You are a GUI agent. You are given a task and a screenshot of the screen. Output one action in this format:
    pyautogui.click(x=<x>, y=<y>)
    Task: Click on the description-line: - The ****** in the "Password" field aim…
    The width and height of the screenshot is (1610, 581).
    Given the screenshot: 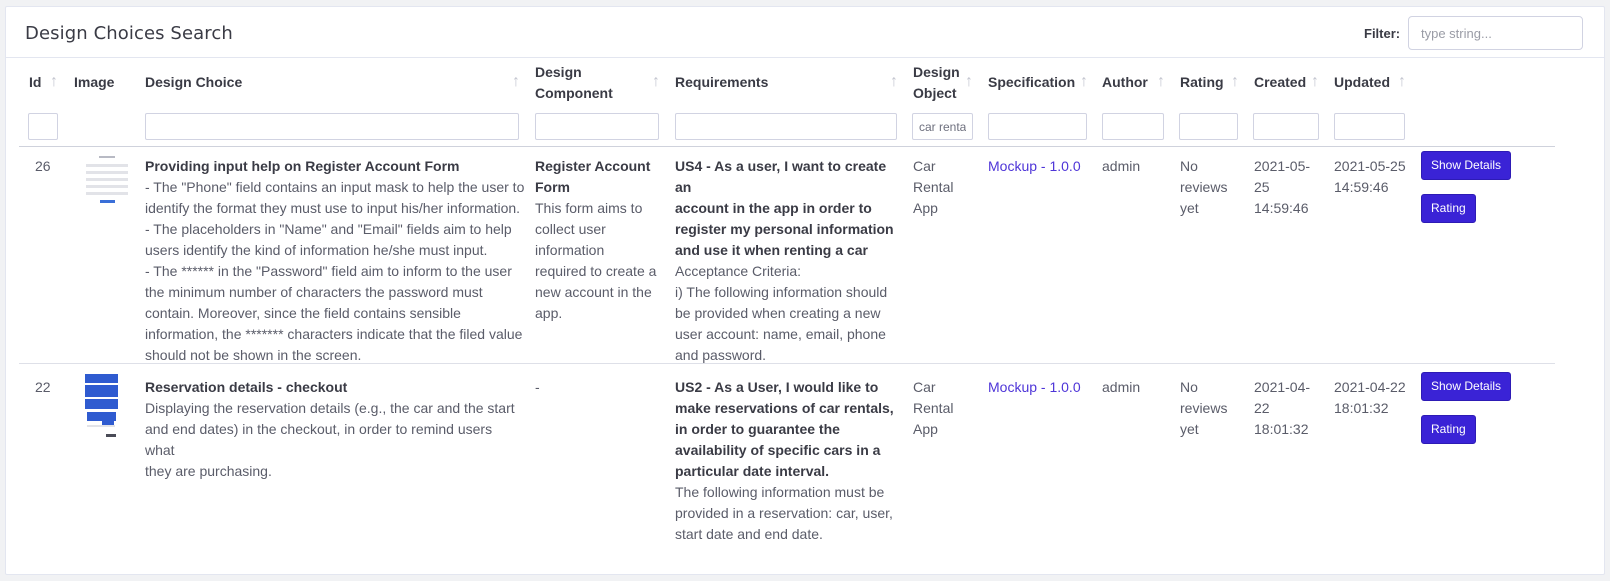 What is the action you would take?
    pyautogui.click(x=328, y=271)
    